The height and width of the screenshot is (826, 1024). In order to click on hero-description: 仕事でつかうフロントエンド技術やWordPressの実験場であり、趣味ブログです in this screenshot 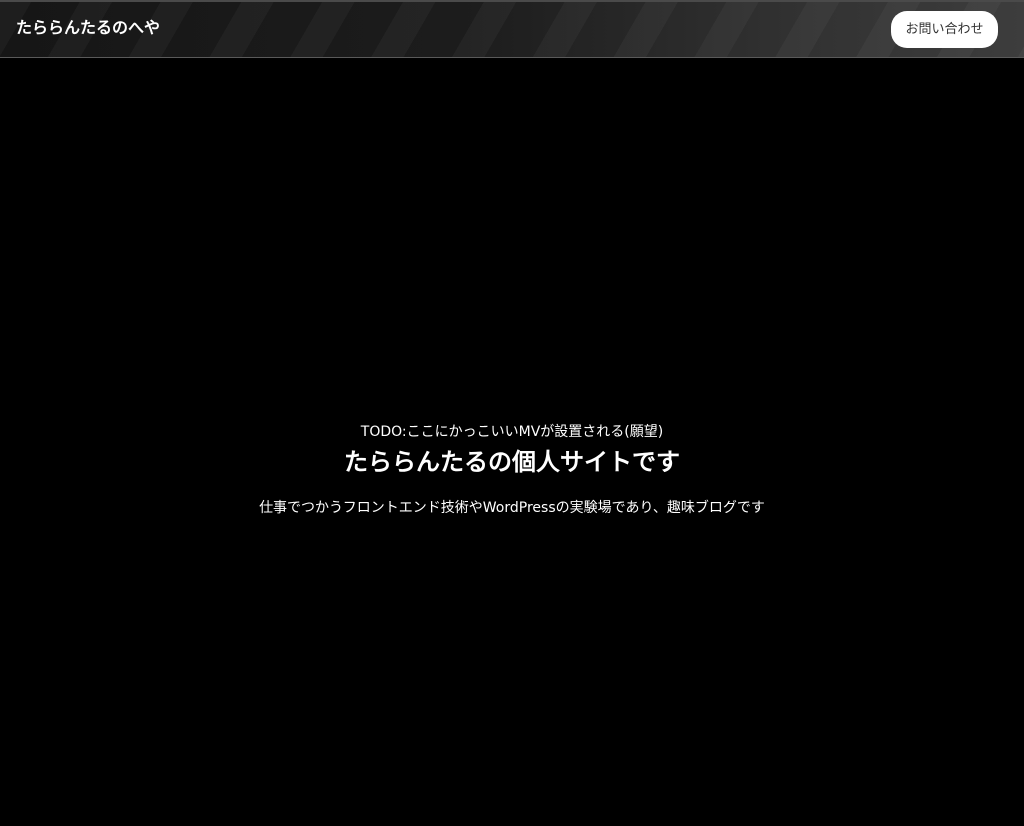, I will do `click(512, 508)`.